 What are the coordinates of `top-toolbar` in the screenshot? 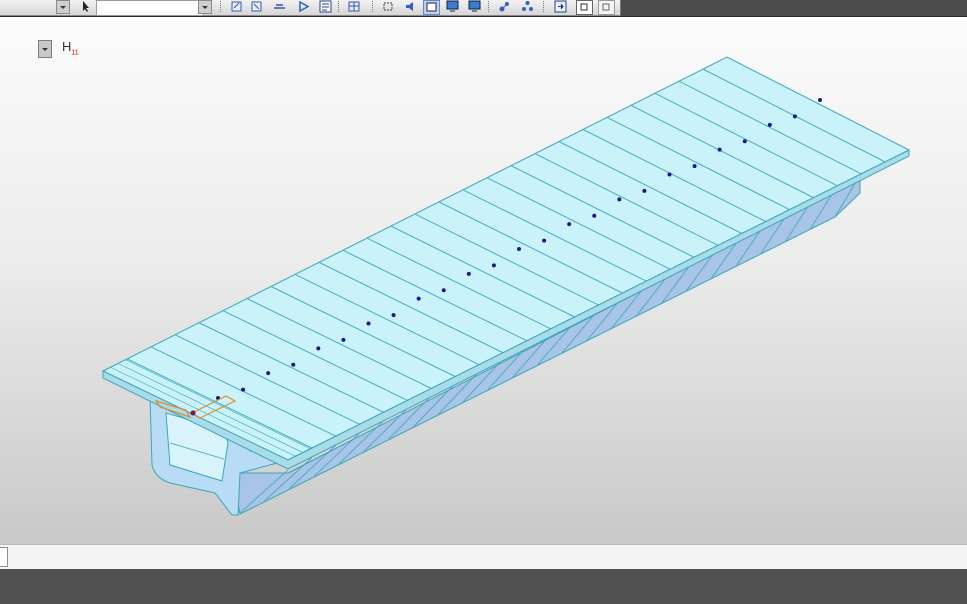 It's located at (483, 8).